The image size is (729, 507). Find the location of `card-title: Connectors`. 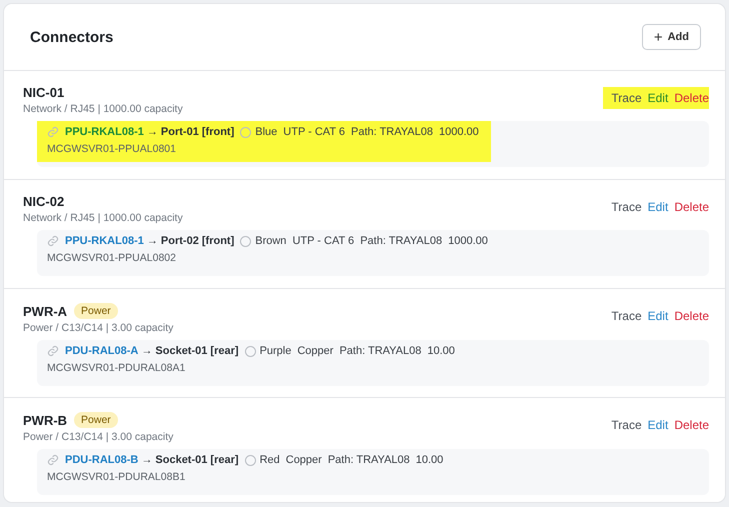

card-title: Connectors is located at coordinates (72, 37).